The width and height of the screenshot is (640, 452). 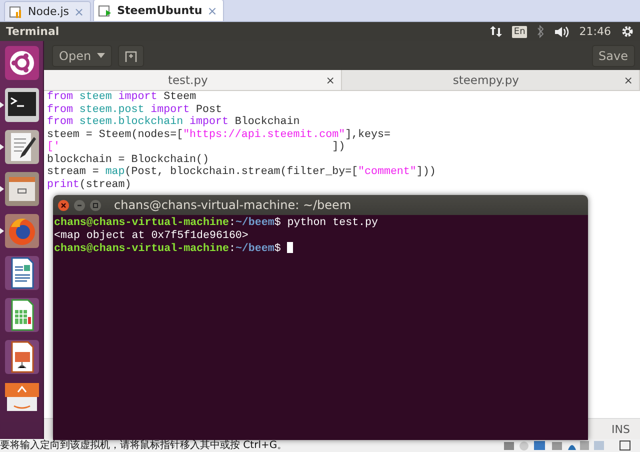 I want to click on bluetooth-icon, so click(x=541, y=31).